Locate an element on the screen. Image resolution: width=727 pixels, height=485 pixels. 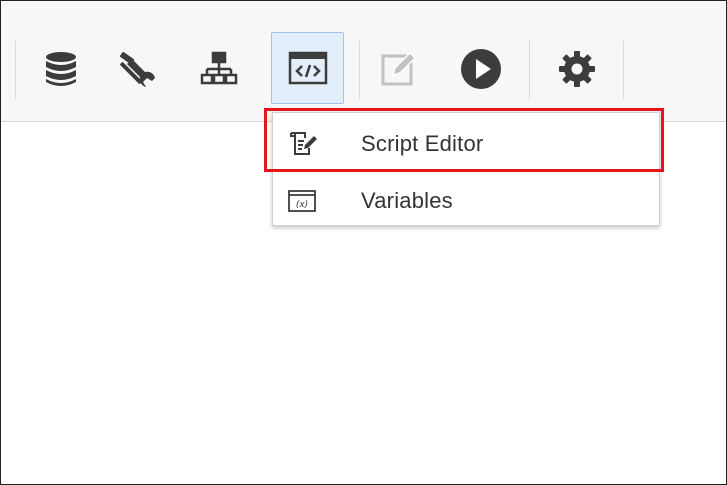
edit-button is located at coordinates (399, 69).